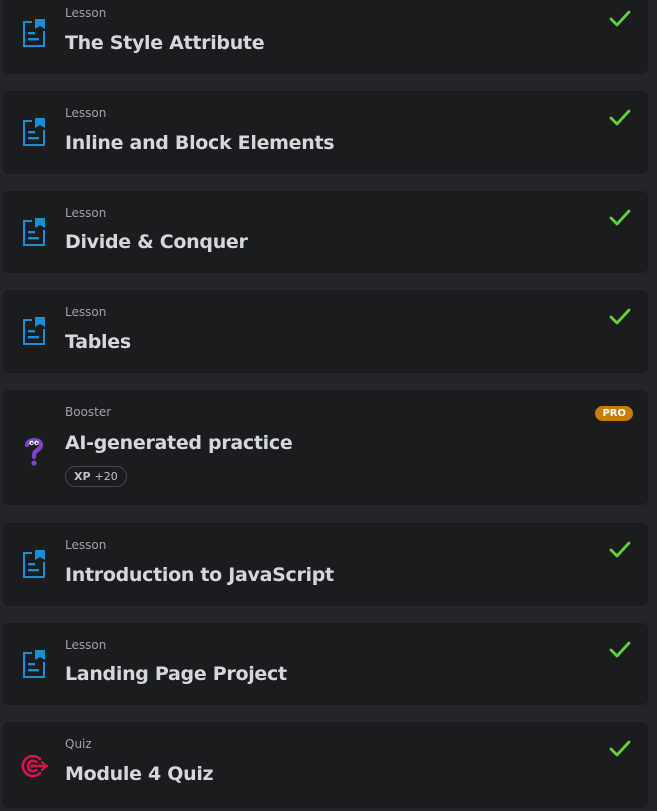 The width and height of the screenshot is (657, 811). I want to click on lesson-card: Lesson Tables, so click(325, 331).